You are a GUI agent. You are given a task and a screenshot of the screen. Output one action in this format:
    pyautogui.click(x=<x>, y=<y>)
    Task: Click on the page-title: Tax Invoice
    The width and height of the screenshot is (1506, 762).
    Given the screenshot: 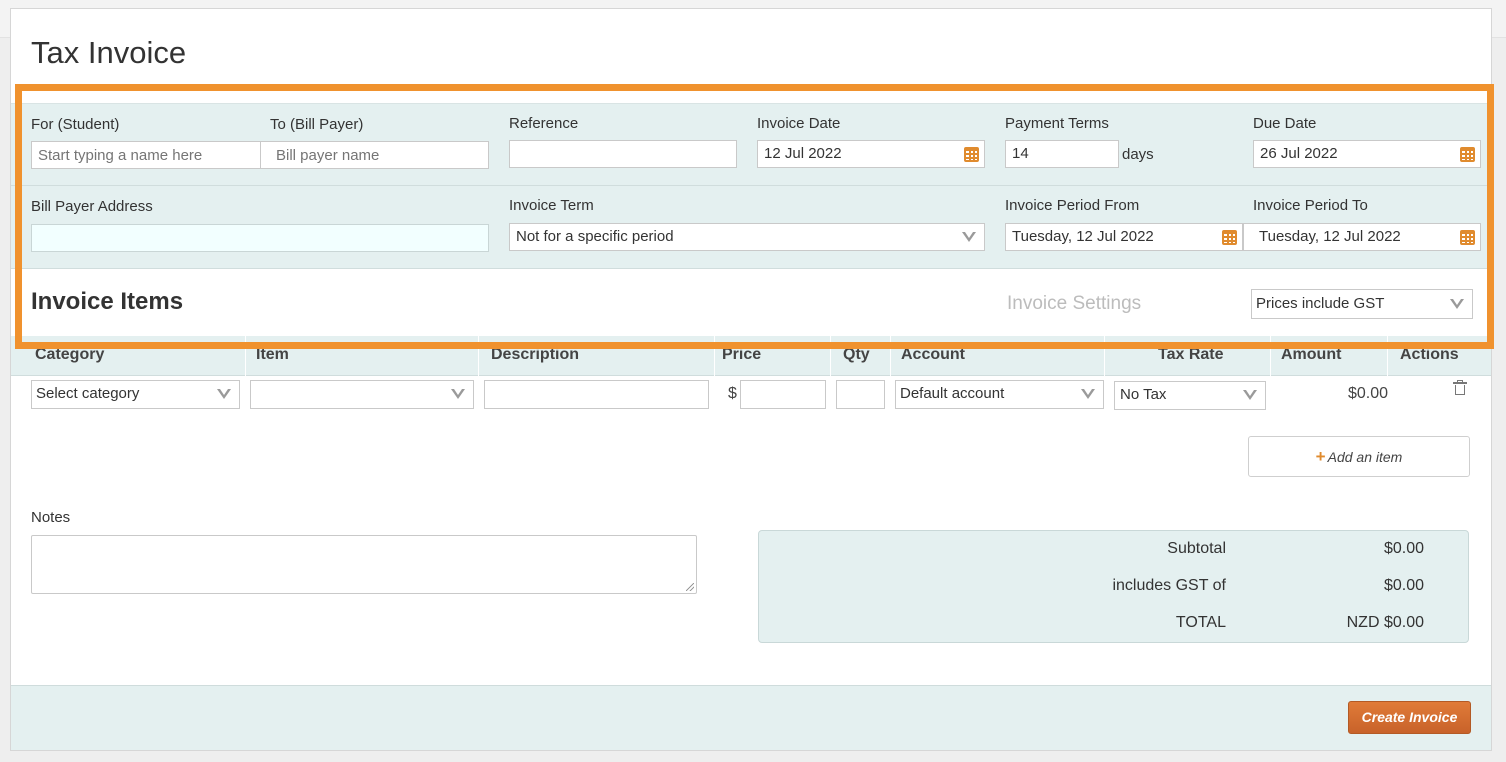 What is the action you would take?
    pyautogui.click(x=109, y=52)
    